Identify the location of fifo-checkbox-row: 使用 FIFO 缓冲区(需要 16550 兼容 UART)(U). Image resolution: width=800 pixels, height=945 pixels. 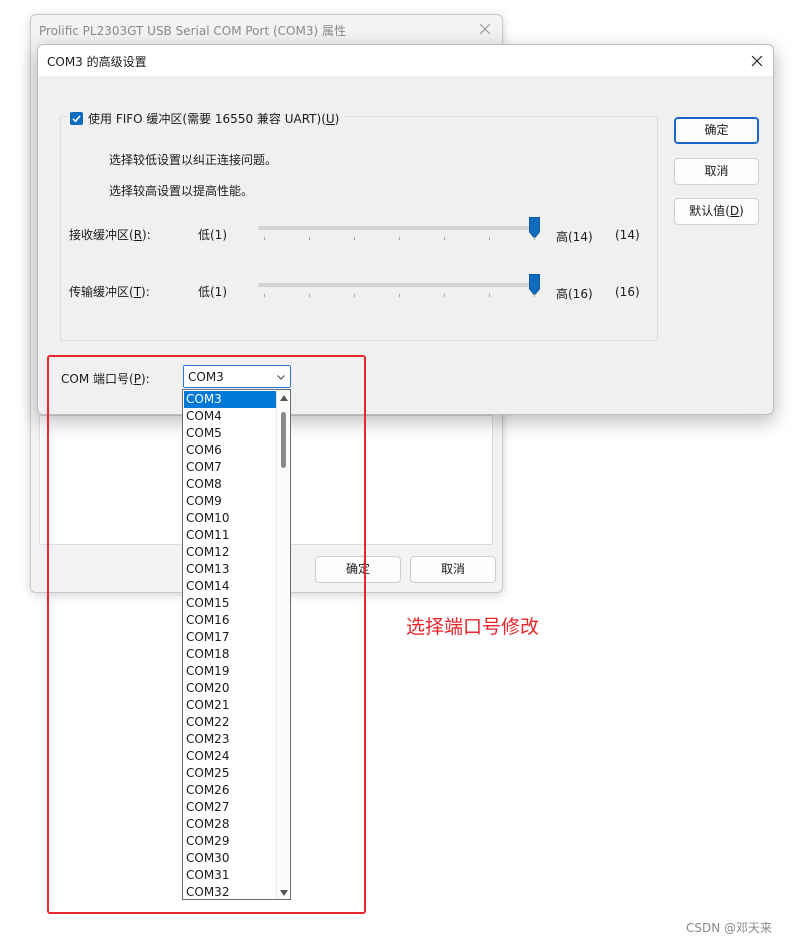
(207, 118).